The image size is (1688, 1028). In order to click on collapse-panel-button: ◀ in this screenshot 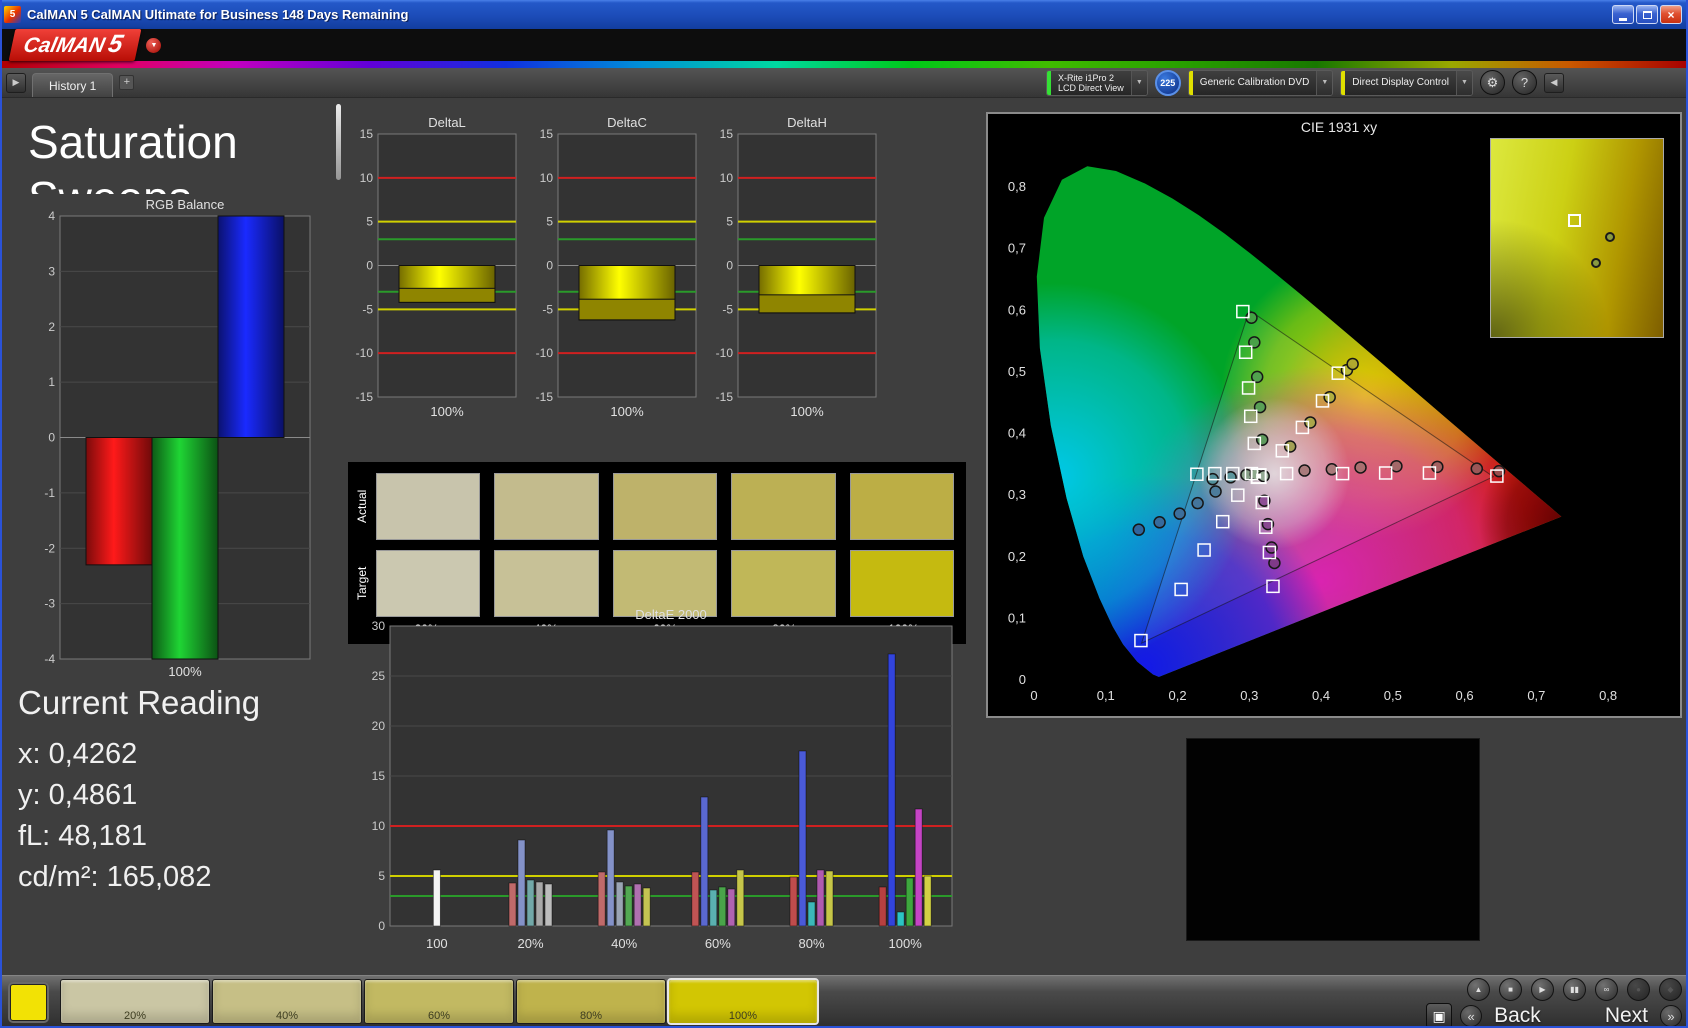, I will do `click(1554, 82)`.